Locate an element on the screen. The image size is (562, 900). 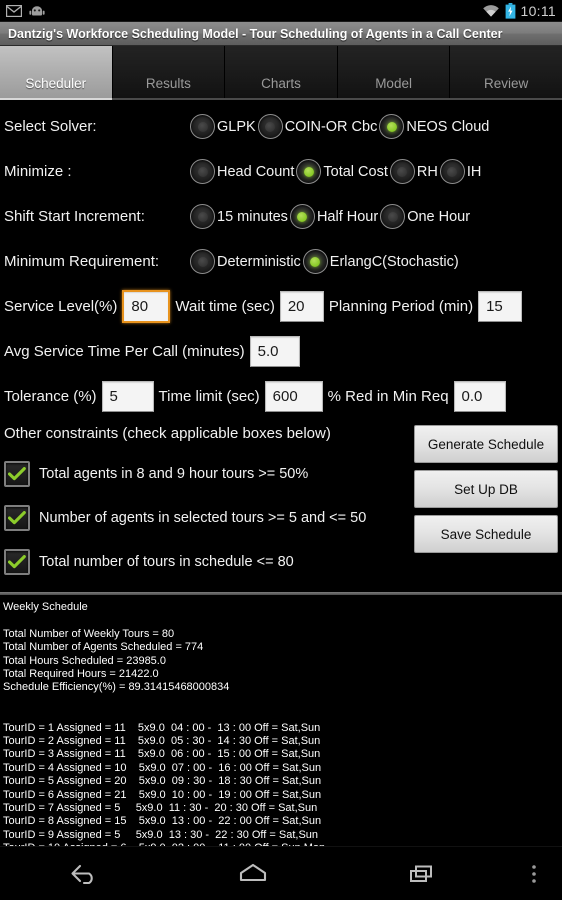
radio-ih is located at coordinates (452, 171).